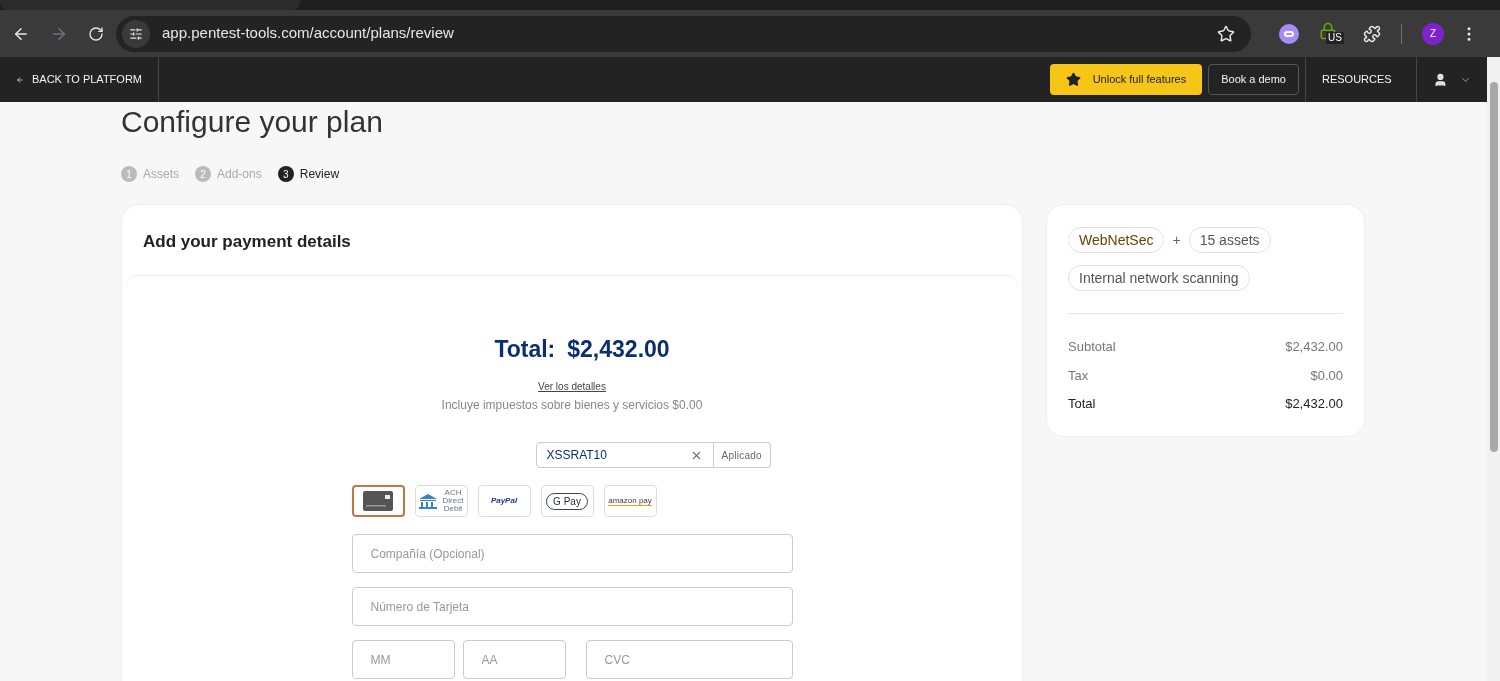 This screenshot has width=1500, height=681. What do you see at coordinates (567, 501) in the screenshot?
I see `payment-method-option: G Pay` at bounding box center [567, 501].